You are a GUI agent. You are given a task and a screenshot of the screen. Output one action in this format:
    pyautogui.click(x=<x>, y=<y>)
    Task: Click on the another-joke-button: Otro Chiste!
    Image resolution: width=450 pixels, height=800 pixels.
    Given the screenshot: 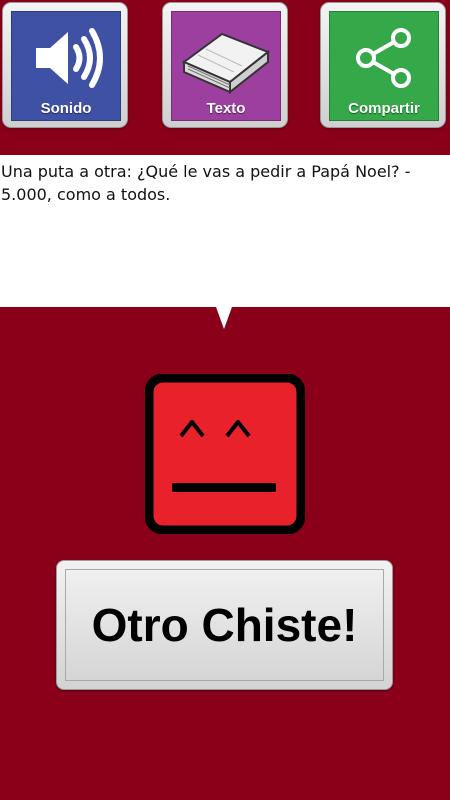 What is the action you would take?
    pyautogui.click(x=224, y=625)
    